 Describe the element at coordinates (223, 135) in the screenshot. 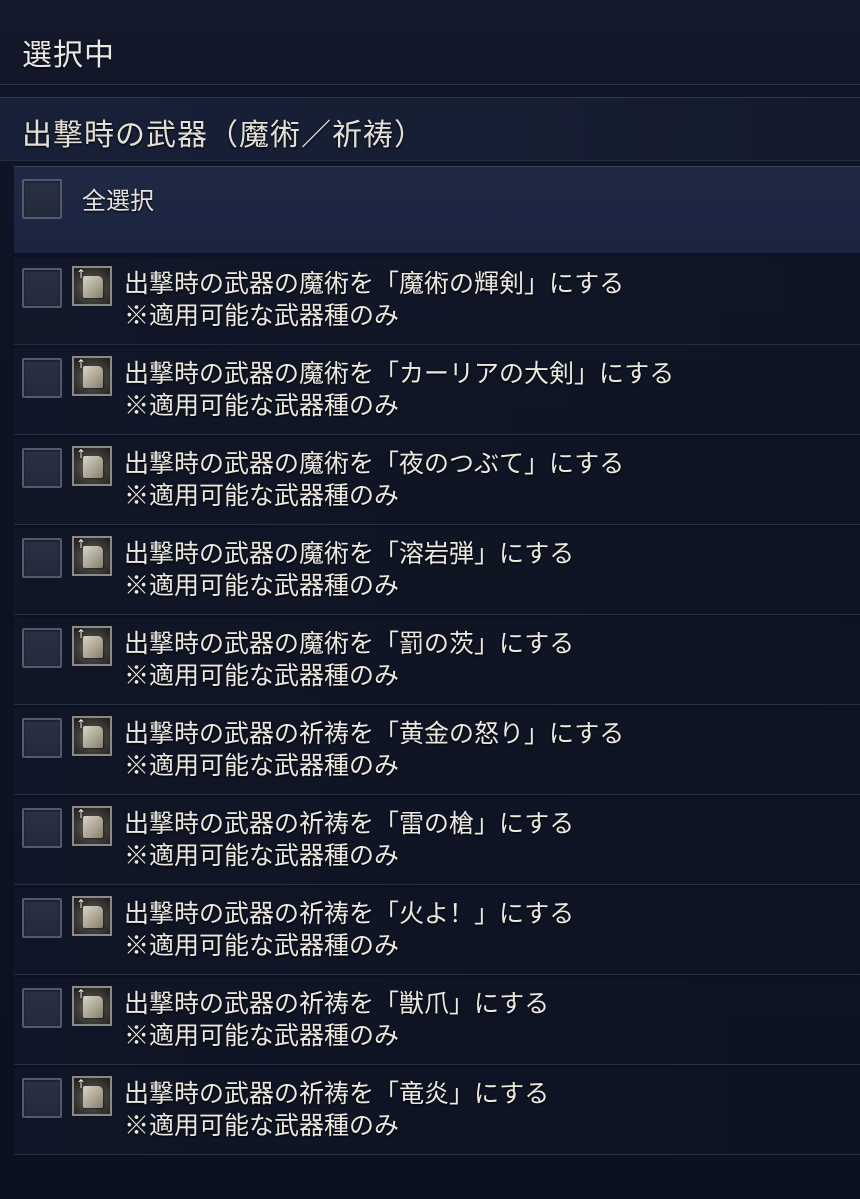

I see `section-title: 出撃時の武器（魔術／祈祷）` at that location.